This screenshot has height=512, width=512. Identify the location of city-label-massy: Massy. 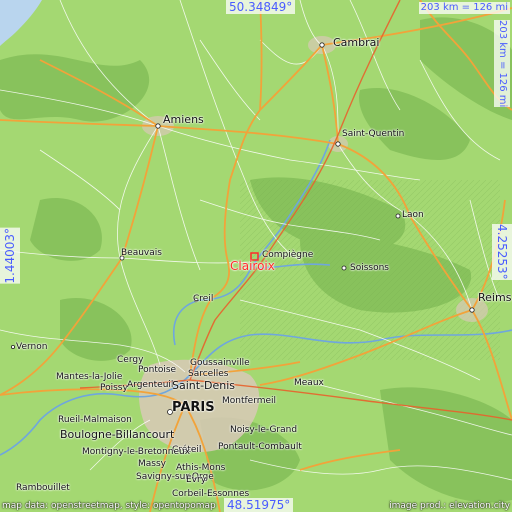
(152, 464).